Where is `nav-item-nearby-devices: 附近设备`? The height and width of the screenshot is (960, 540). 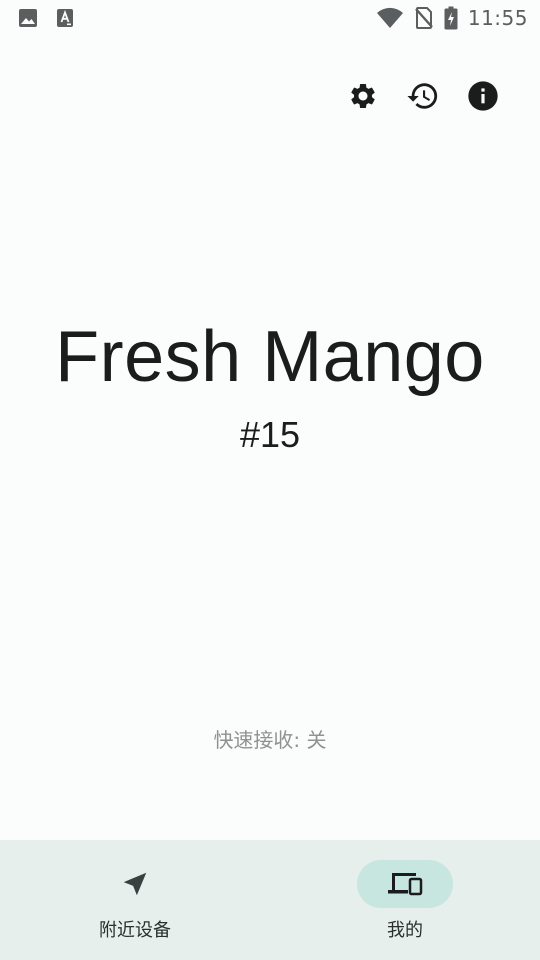 nav-item-nearby-devices: 附近设备 is located at coordinates (135, 900).